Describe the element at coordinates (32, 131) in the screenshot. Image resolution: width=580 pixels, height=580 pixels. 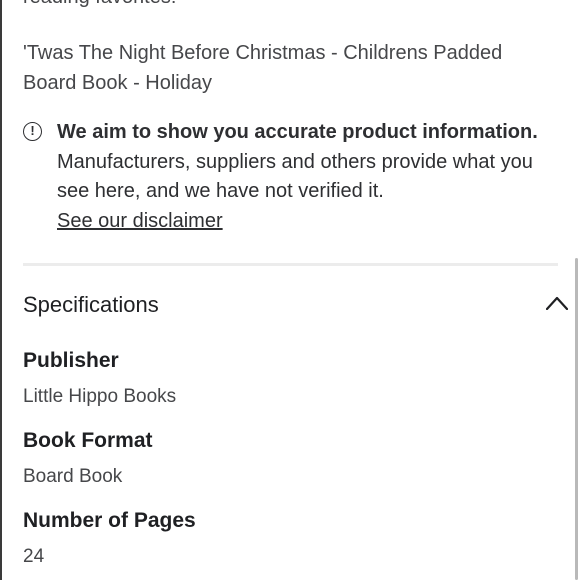
I see `info-circle-icon: !` at that location.